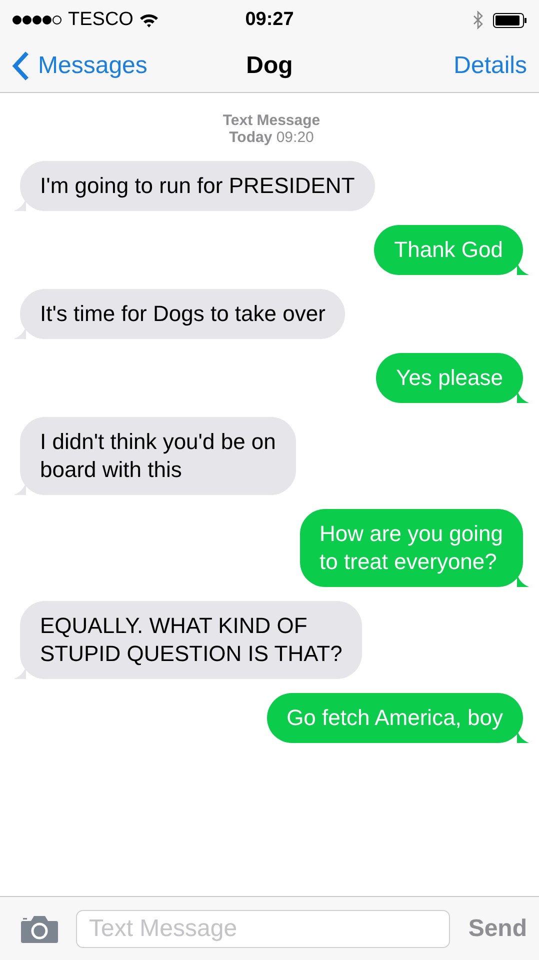  What do you see at coordinates (271, 120) in the screenshot?
I see `service-label: Text Message` at bounding box center [271, 120].